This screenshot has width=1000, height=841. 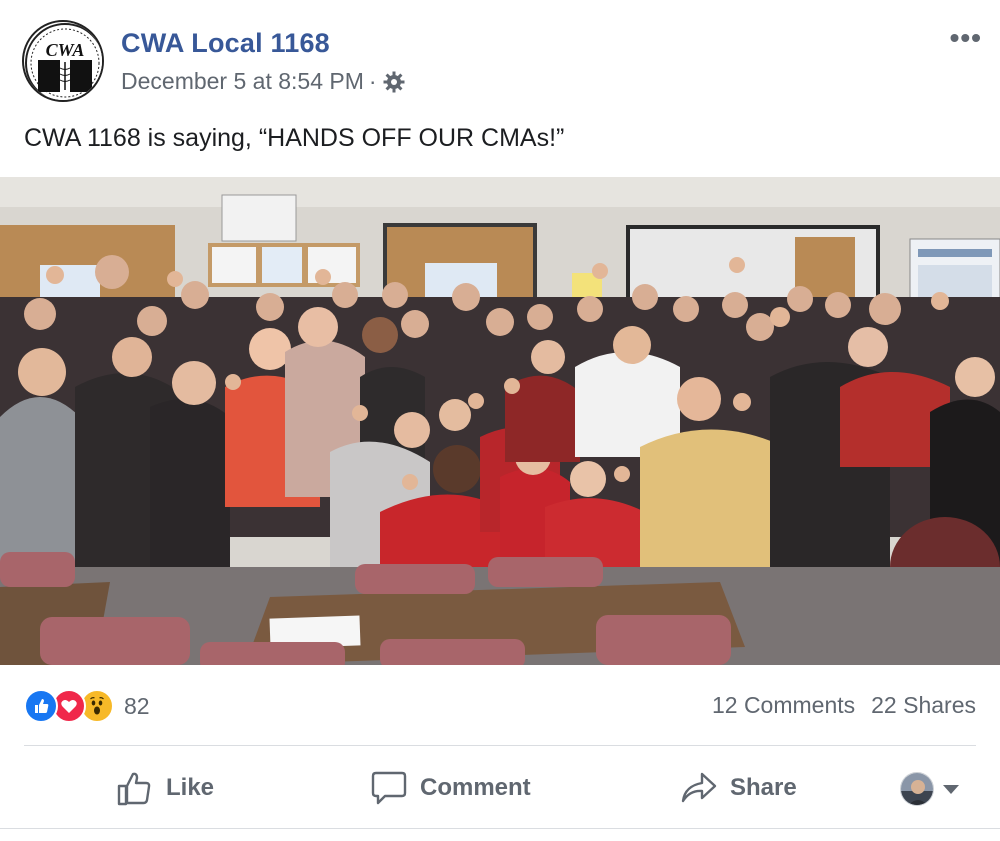 What do you see at coordinates (500, 828) in the screenshot?
I see `bottom-border` at bounding box center [500, 828].